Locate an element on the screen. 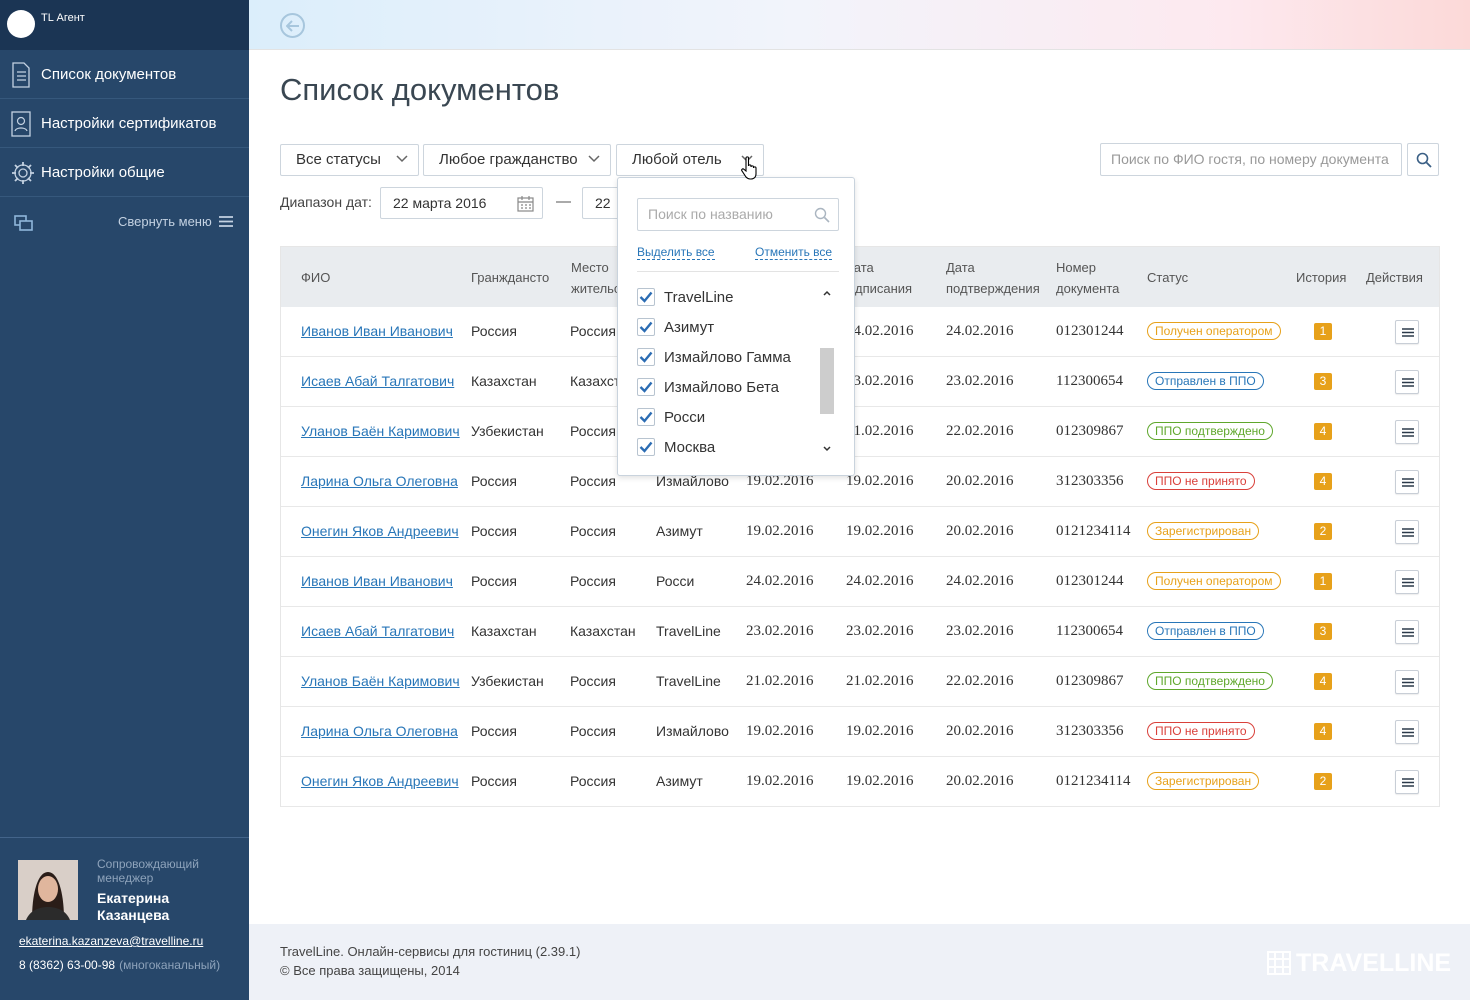  document-search-input: Поиск по ФИО гостя, по номеру документа is located at coordinates (1251, 159).